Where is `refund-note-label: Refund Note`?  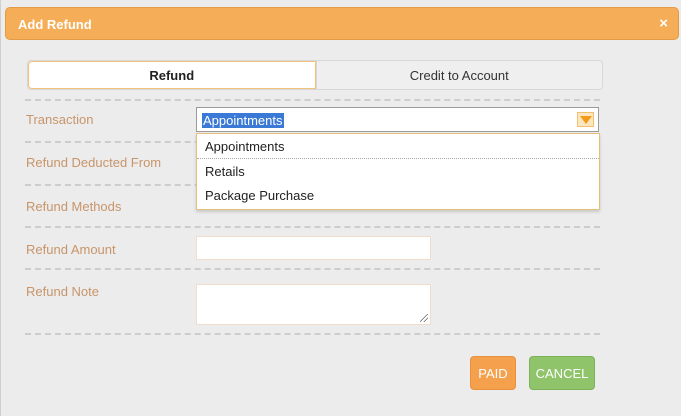
refund-note-label: Refund Note is located at coordinates (62, 291).